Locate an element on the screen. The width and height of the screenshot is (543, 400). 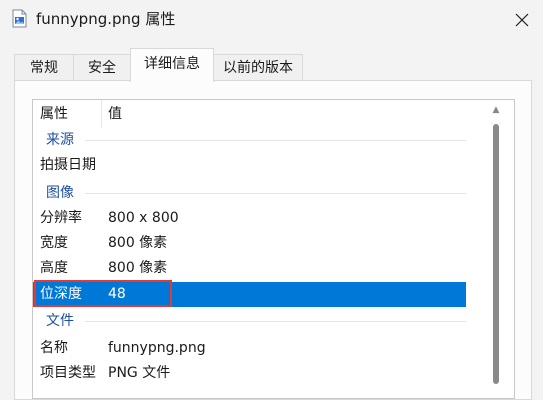
property-row-item-type: 项目类型 PNG 文件 is located at coordinates (249, 373).